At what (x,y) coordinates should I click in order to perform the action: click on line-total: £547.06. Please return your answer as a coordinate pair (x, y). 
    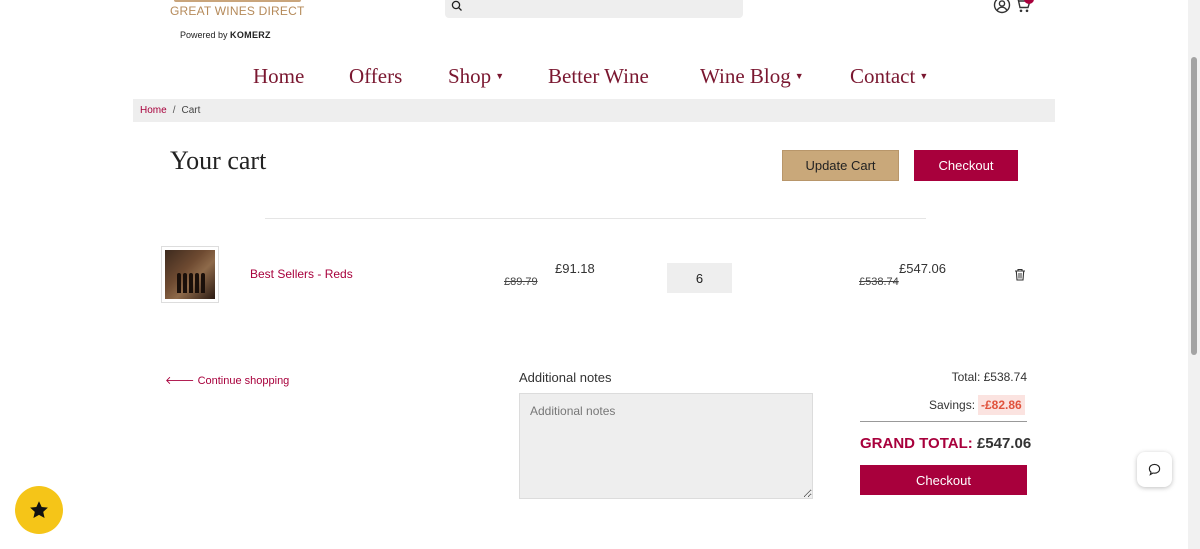
    Looking at the image, I should click on (922, 268).